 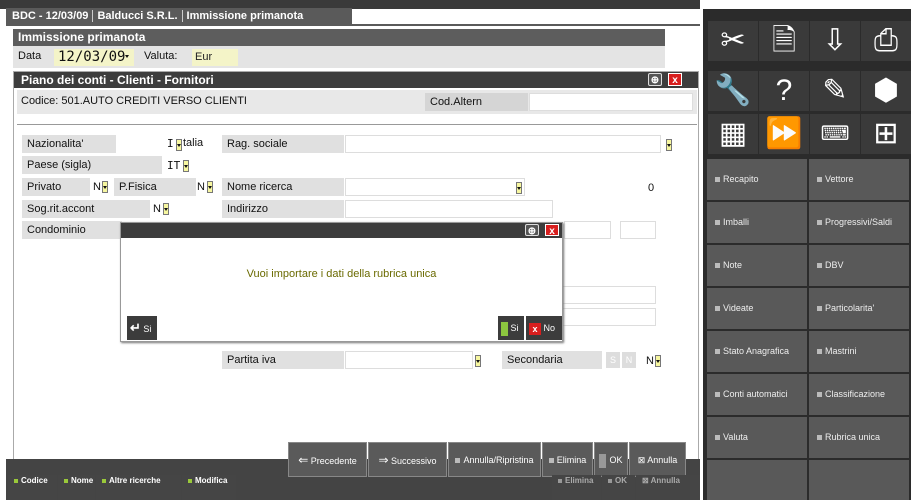 What do you see at coordinates (757, 222) in the screenshot?
I see `imballi-button: Imballi` at bounding box center [757, 222].